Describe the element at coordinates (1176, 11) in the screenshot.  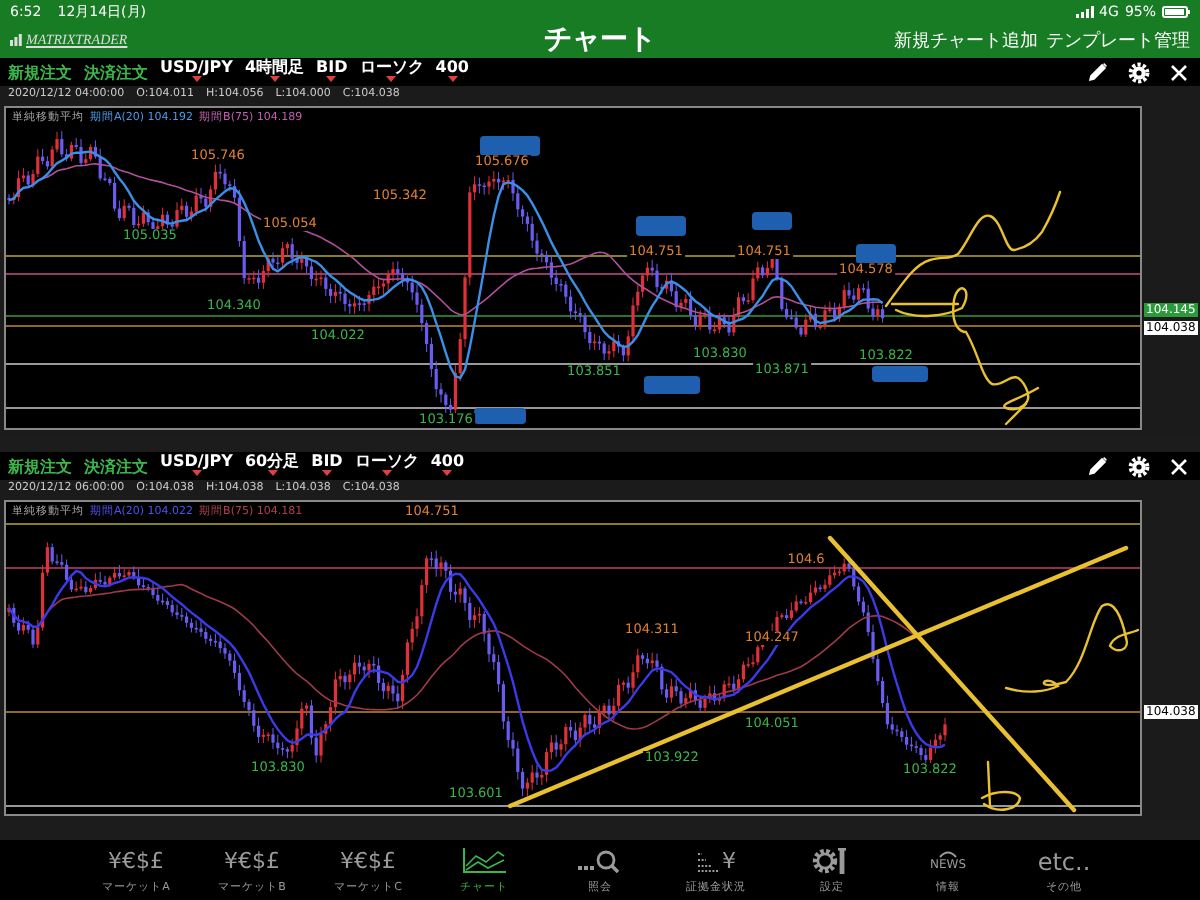
I see `battery-icon` at that location.